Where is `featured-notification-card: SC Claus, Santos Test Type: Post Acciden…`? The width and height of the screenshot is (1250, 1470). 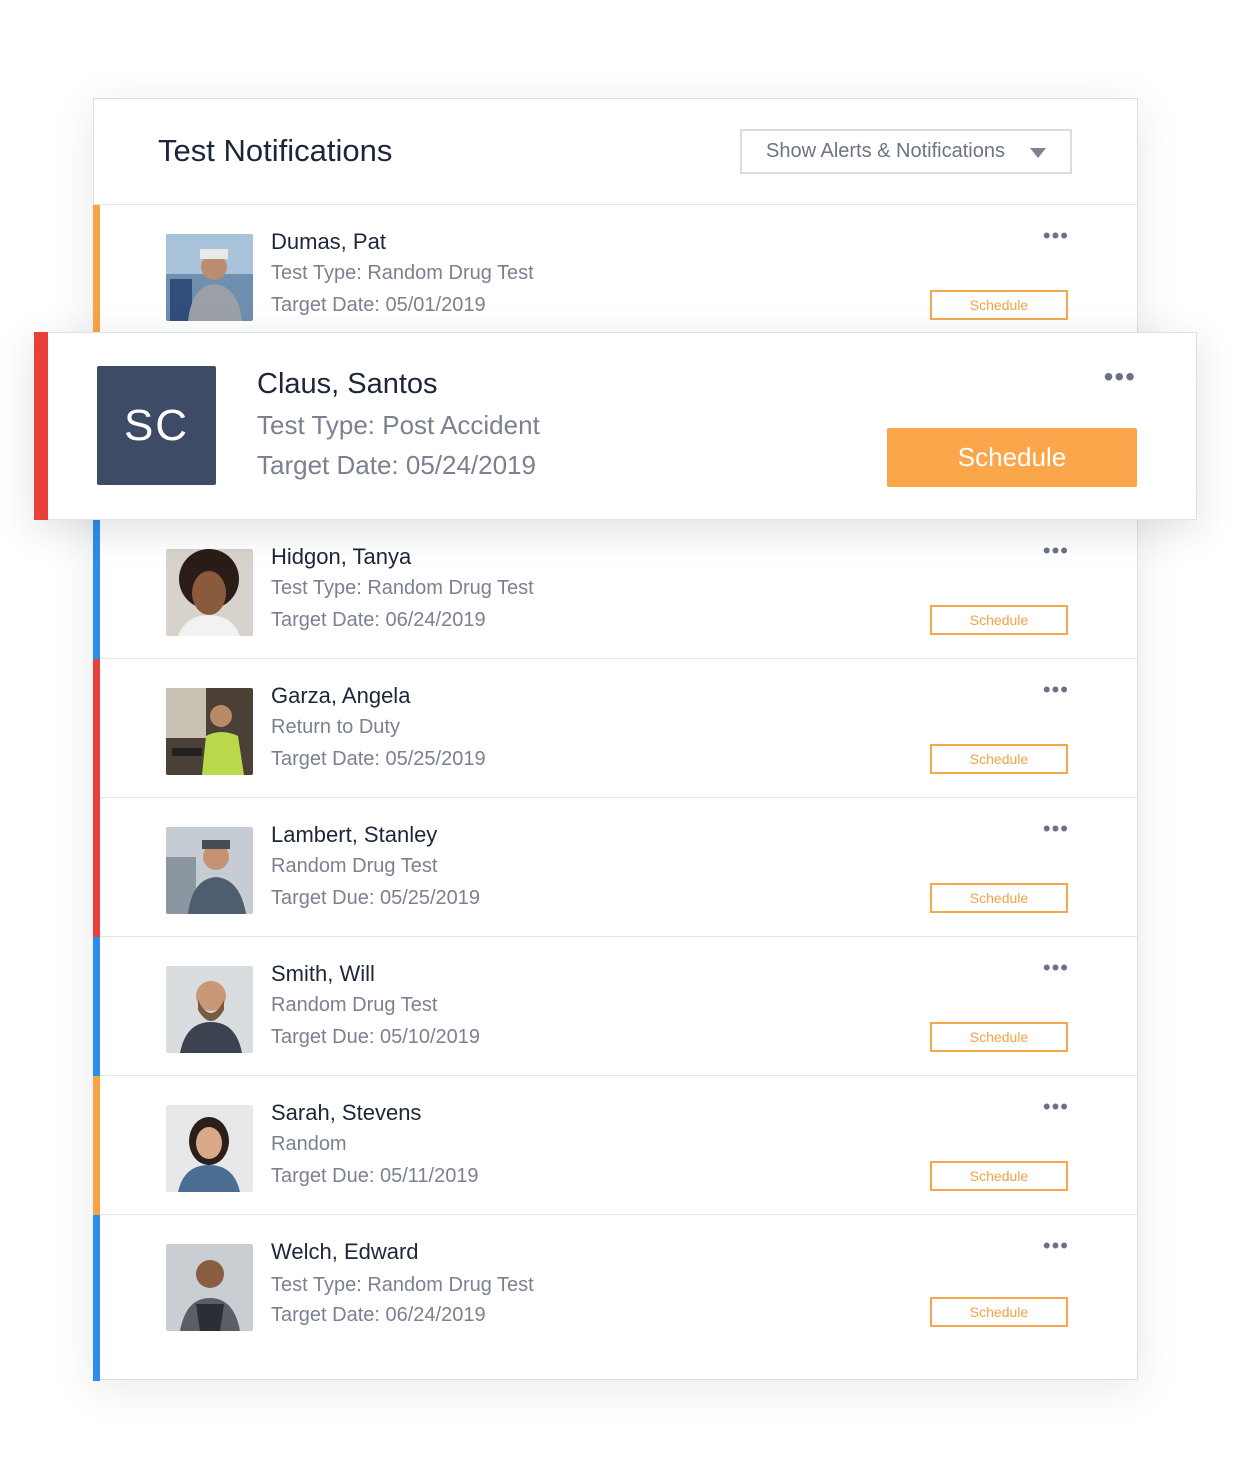 featured-notification-card: SC Claus, Santos Test Type: Post Acciden… is located at coordinates (615, 426).